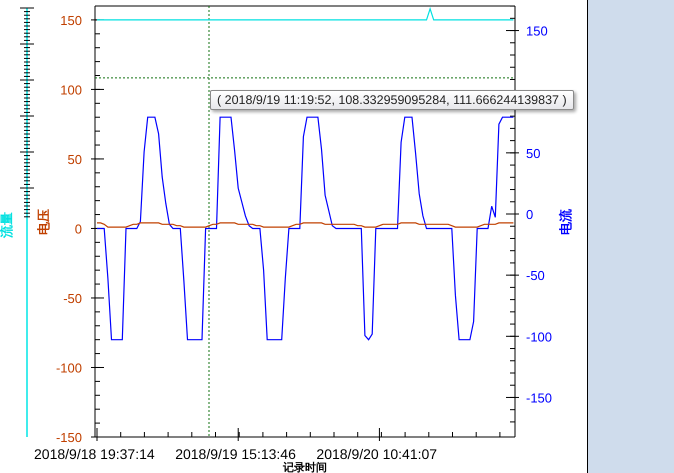  I want to click on tick-label: 100, so click(71, 90).